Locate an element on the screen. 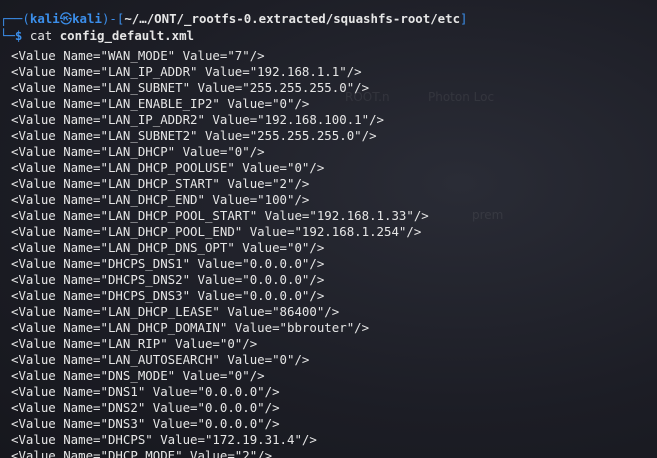 This screenshot has width=657, height=458. command-line: └─$ cat config_default.xml is located at coordinates (97, 36).